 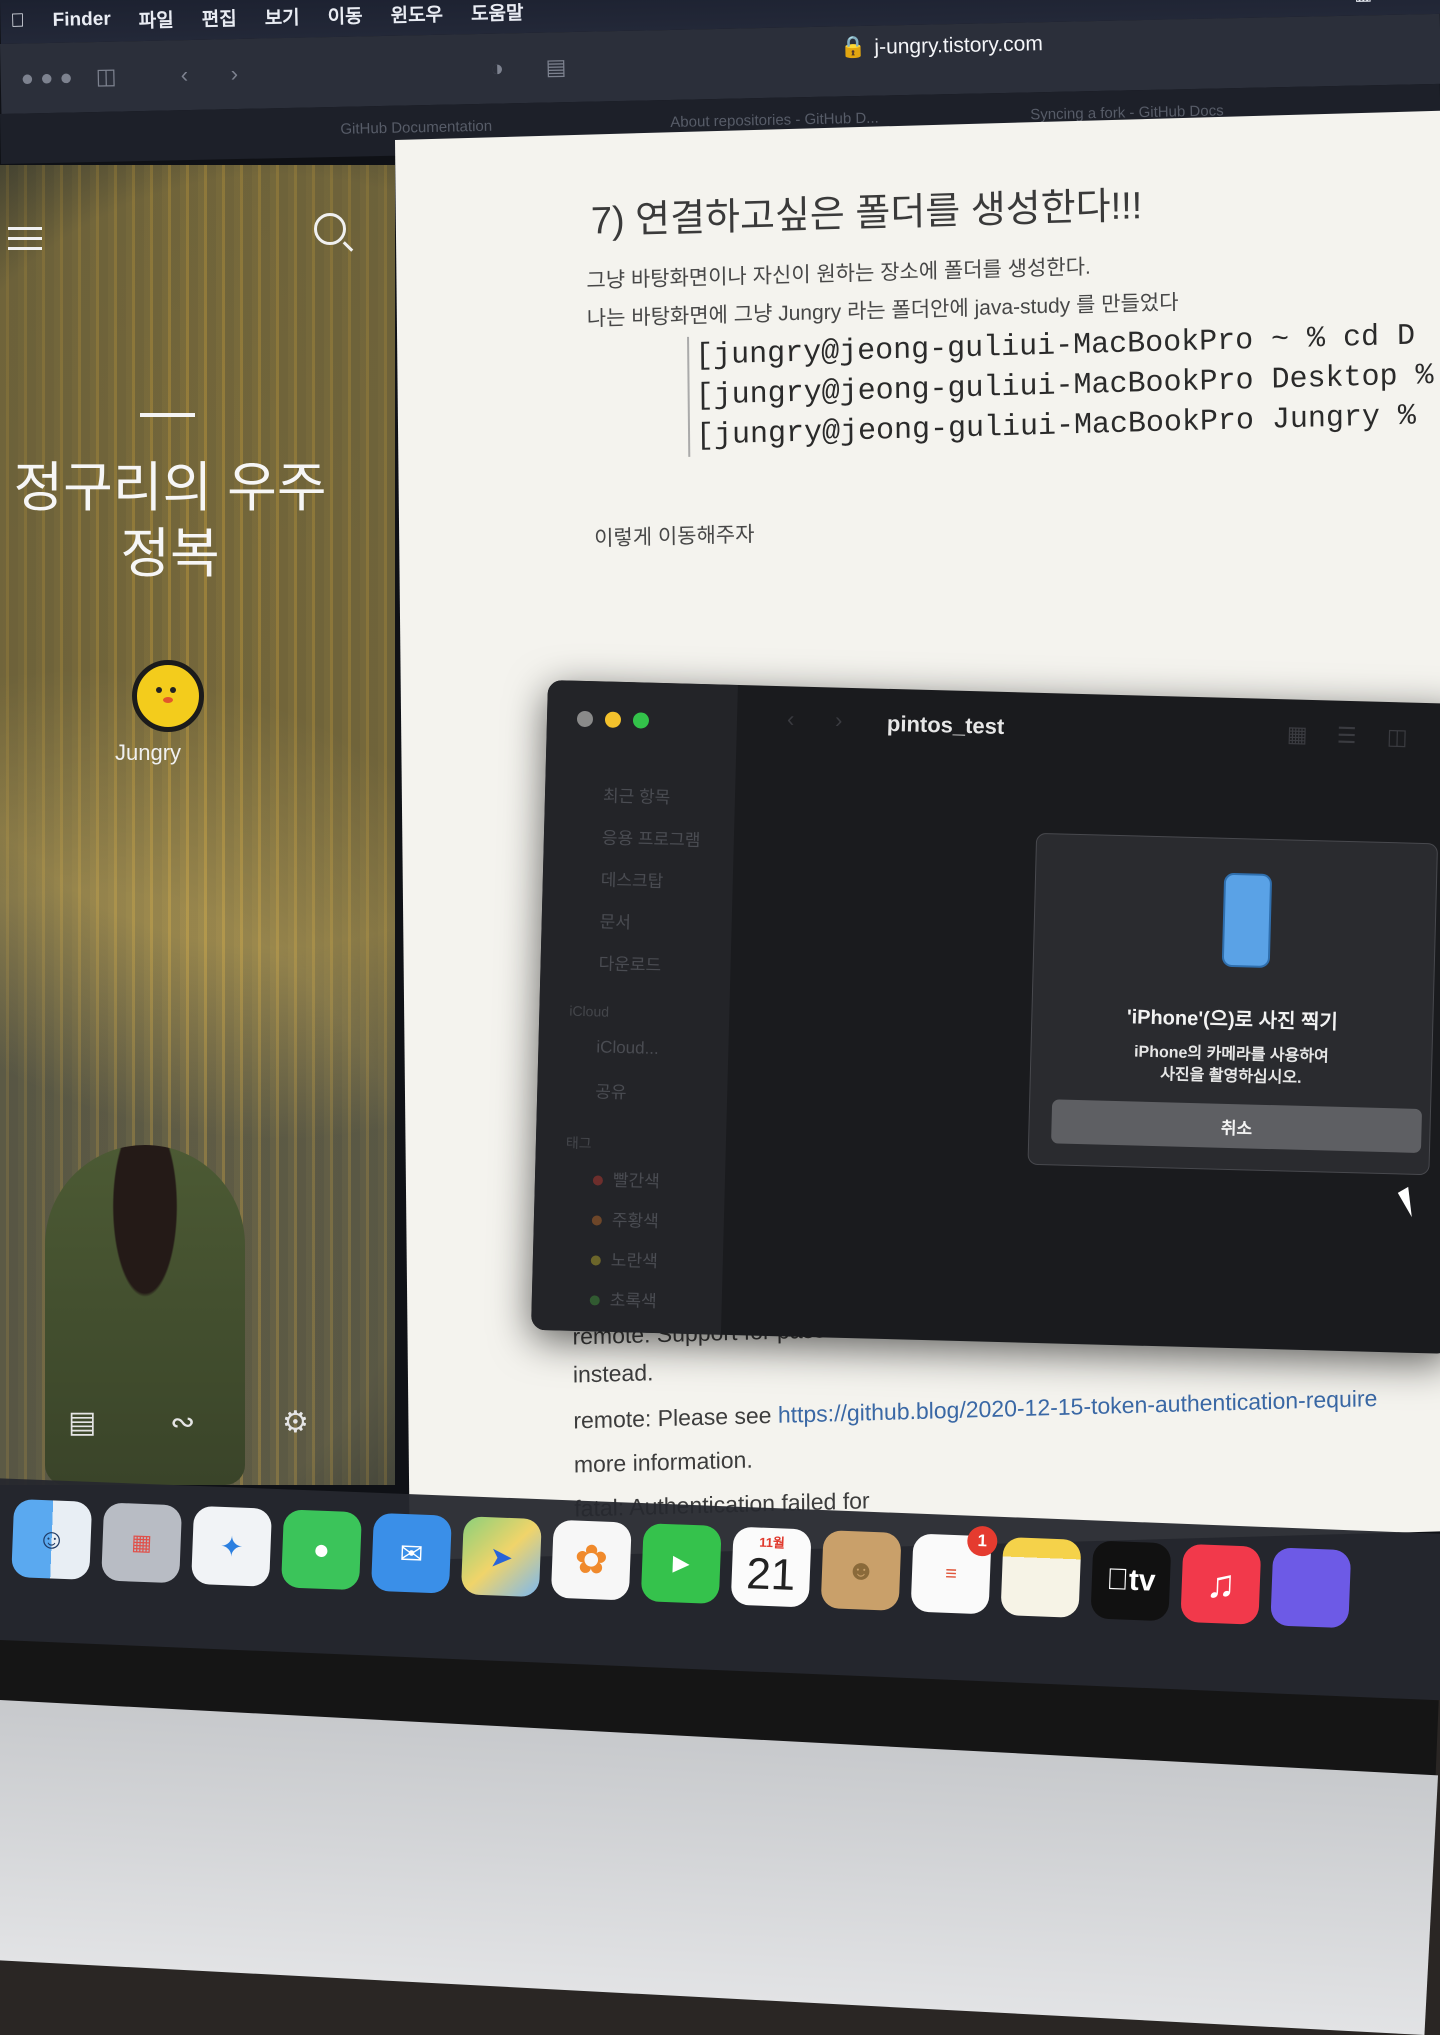 I want to click on window-controls-icon: ● ● ●, so click(x=46, y=77).